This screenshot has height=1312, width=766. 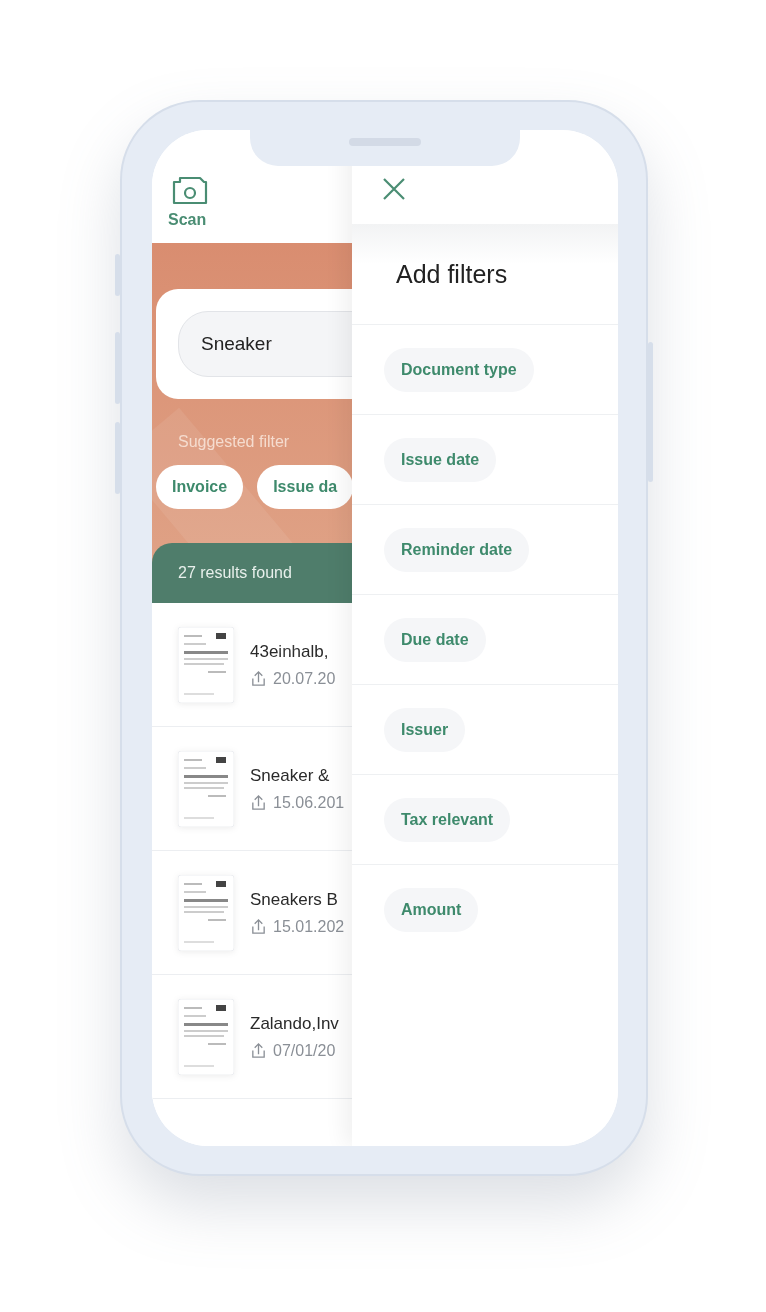 What do you see at coordinates (431, 910) in the screenshot?
I see `filter-option: Amount` at bounding box center [431, 910].